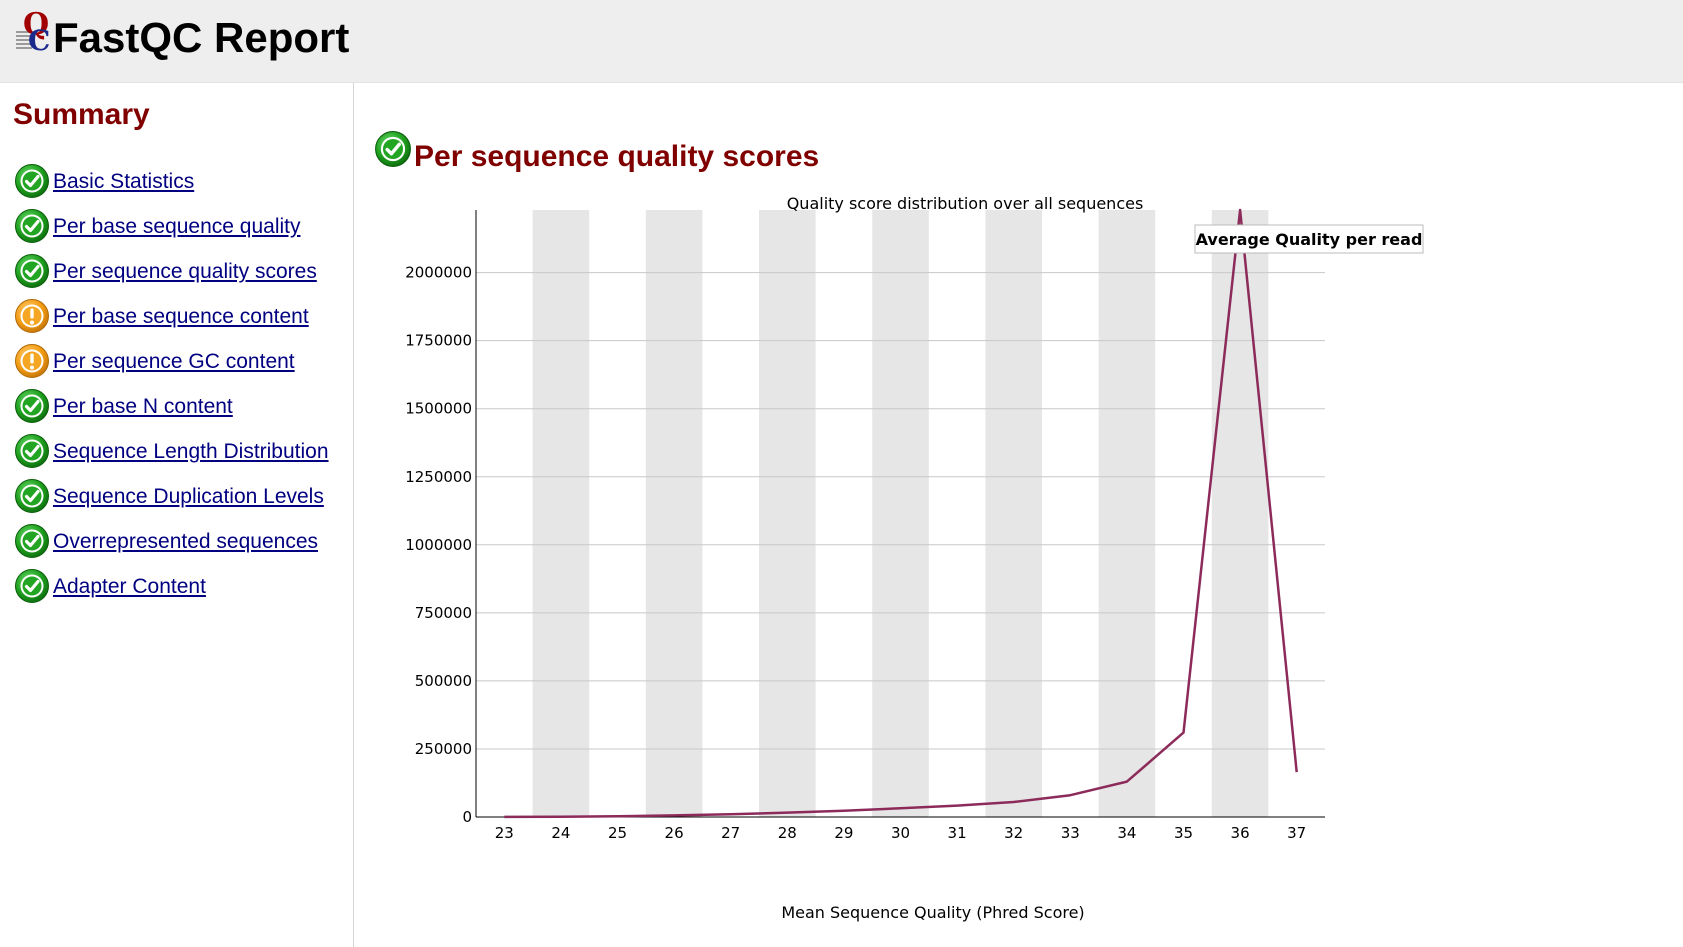 The height and width of the screenshot is (947, 1683). Describe the element at coordinates (185, 272) in the screenshot. I see `summary-link-per-sequence-quality-scores: Per sequence quality scores` at that location.